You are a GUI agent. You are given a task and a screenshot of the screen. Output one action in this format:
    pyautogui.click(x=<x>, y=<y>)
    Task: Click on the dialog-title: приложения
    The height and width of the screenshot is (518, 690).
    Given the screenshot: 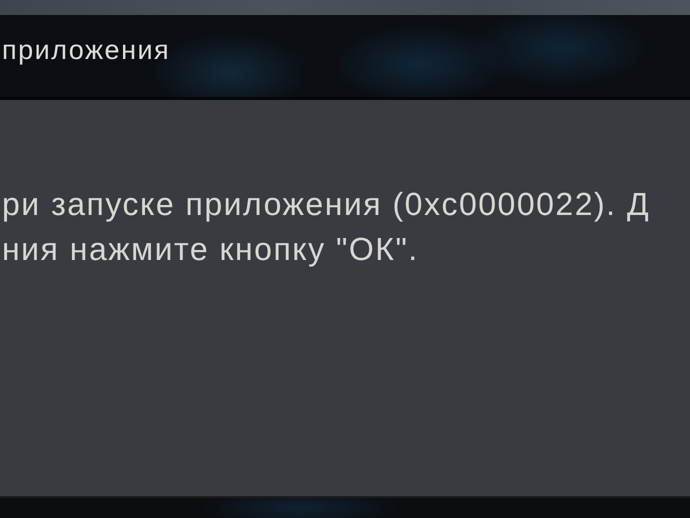 What is the action you would take?
    pyautogui.click(x=86, y=50)
    